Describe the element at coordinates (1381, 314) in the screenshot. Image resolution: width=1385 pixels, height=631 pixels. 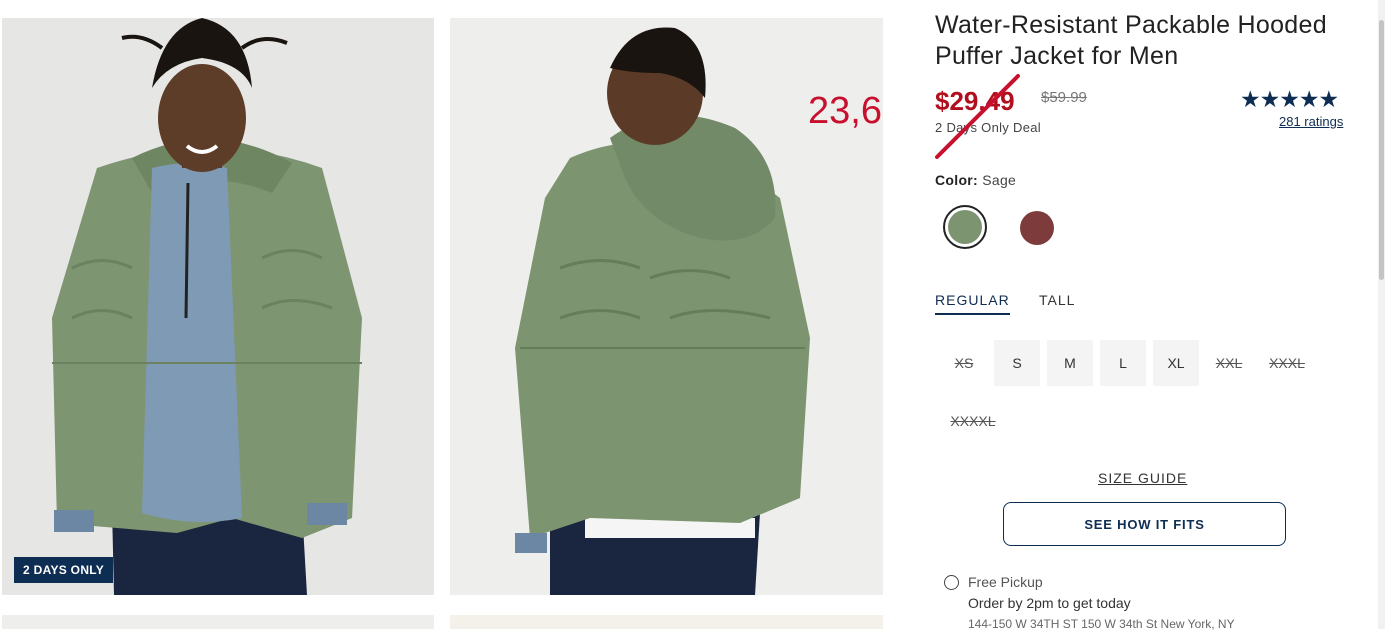
I see `page-scrollbar` at that location.